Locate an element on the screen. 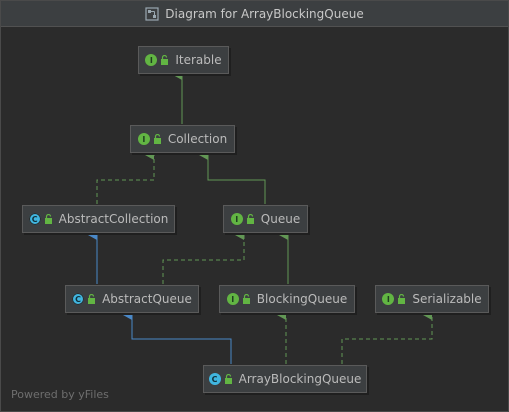 This screenshot has height=412, width=509. node-label: Serializable is located at coordinates (447, 299).